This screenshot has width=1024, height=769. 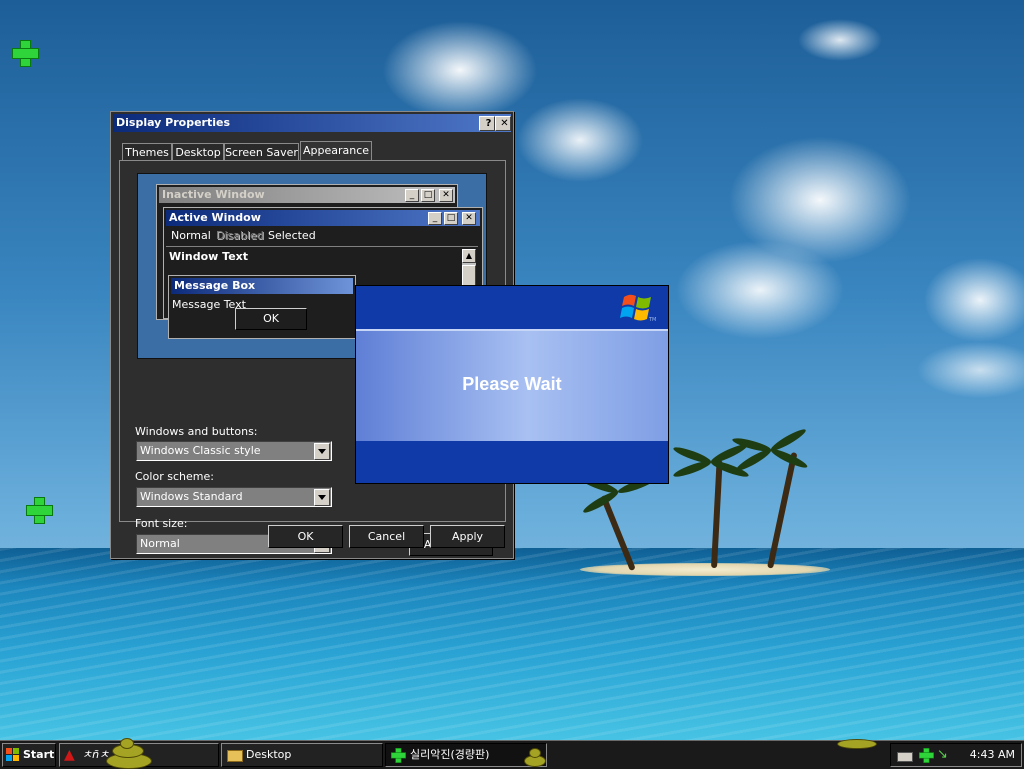 I want to click on cancel-button: Cancel, so click(x=386, y=536).